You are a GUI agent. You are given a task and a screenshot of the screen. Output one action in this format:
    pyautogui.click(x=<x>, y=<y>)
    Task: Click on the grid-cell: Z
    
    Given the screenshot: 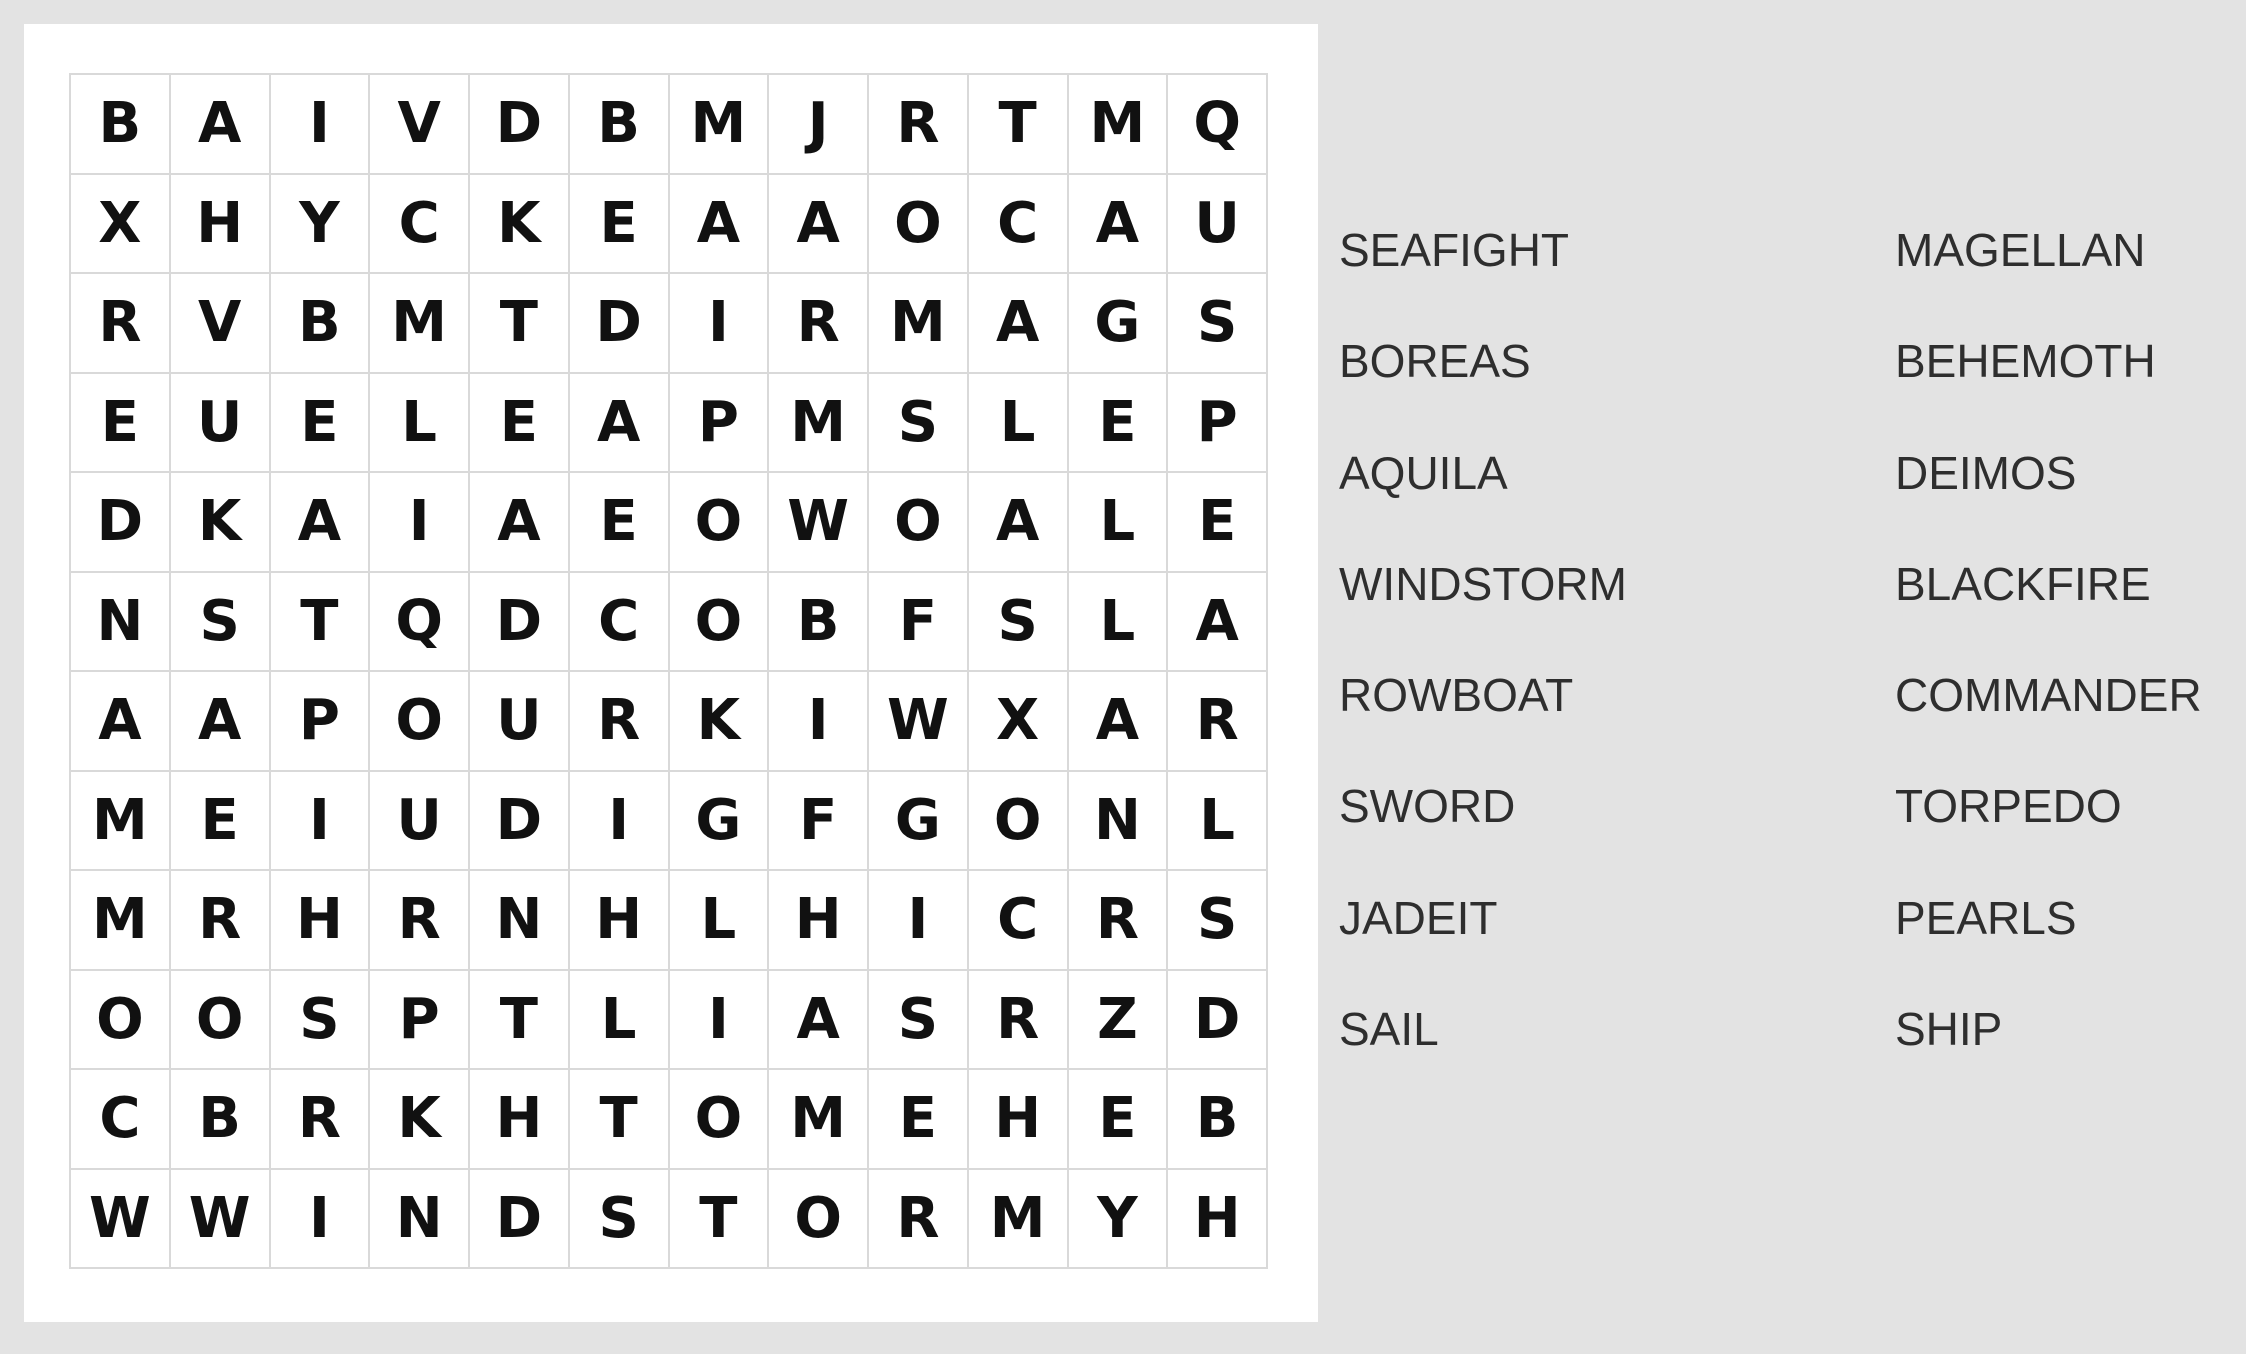 What is the action you would take?
    pyautogui.click(x=1118, y=1020)
    